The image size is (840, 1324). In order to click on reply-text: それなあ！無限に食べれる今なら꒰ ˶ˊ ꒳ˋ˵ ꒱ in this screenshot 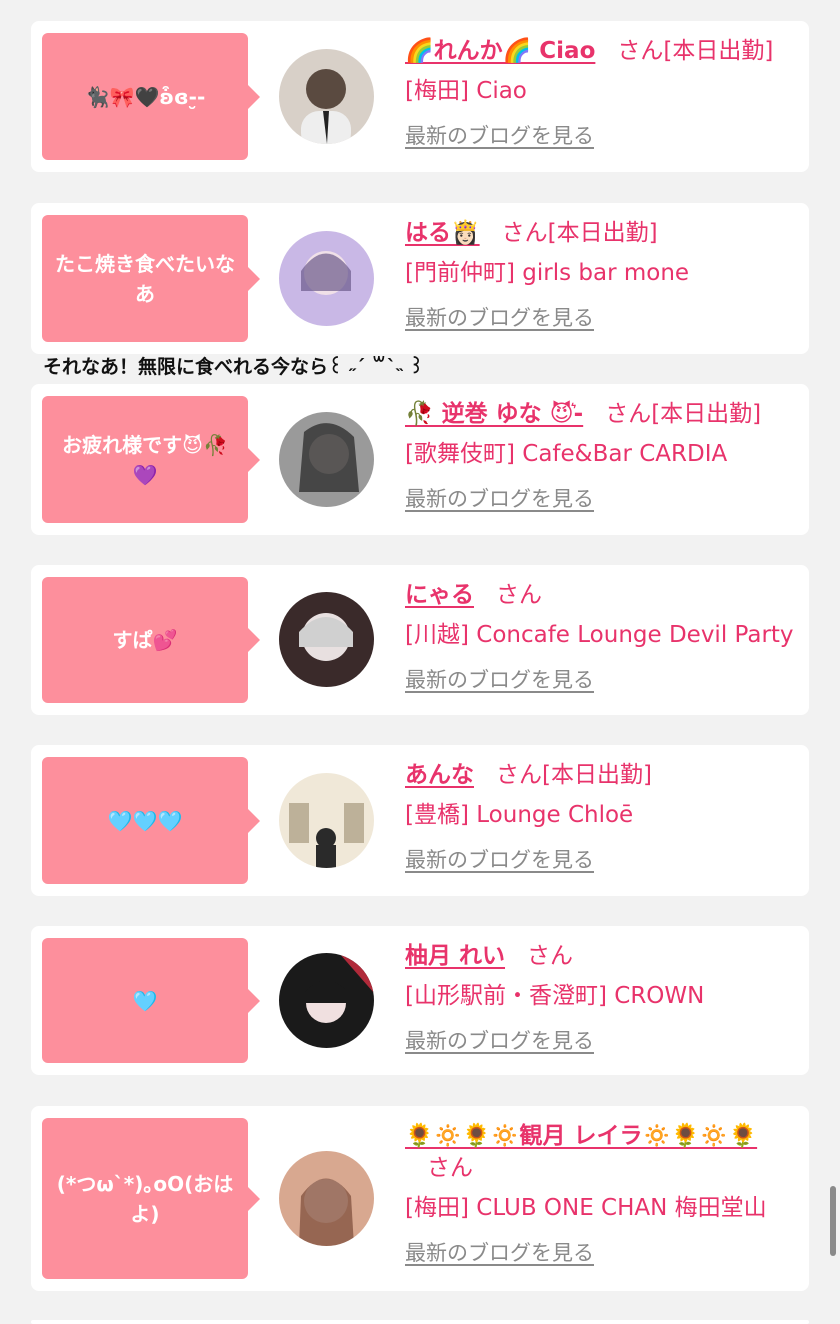, I will do `click(234, 367)`.